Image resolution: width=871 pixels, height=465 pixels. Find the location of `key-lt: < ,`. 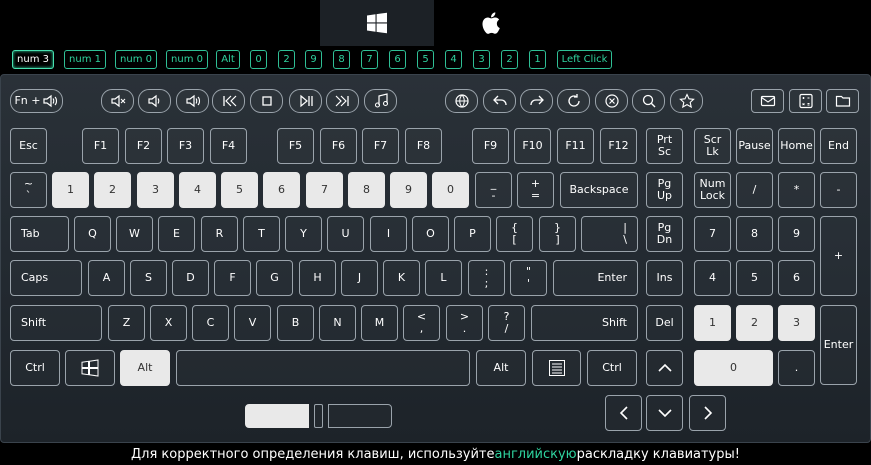

key-lt: < , is located at coordinates (421, 323).